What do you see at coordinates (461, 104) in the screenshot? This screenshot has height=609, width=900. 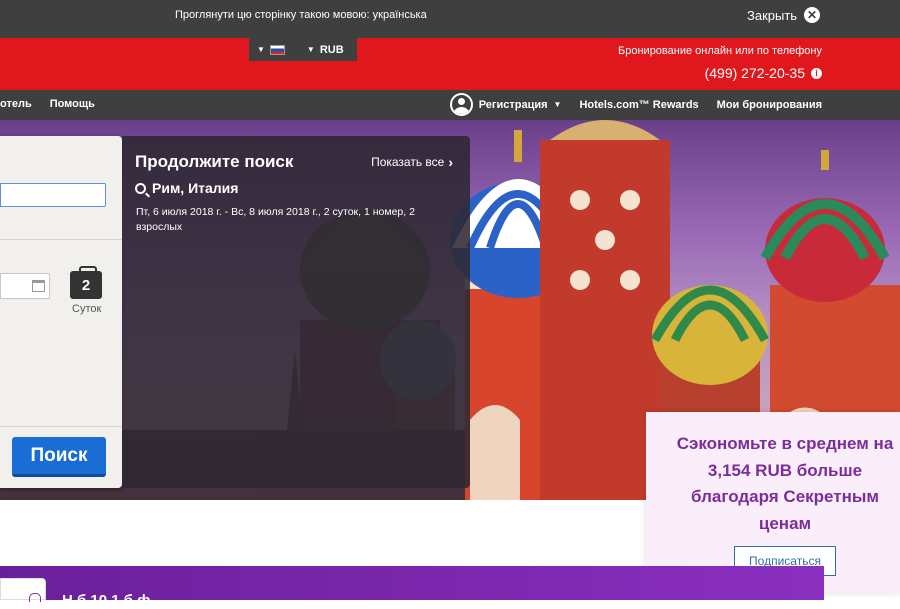 I see `user-avatar-icon` at bounding box center [461, 104].